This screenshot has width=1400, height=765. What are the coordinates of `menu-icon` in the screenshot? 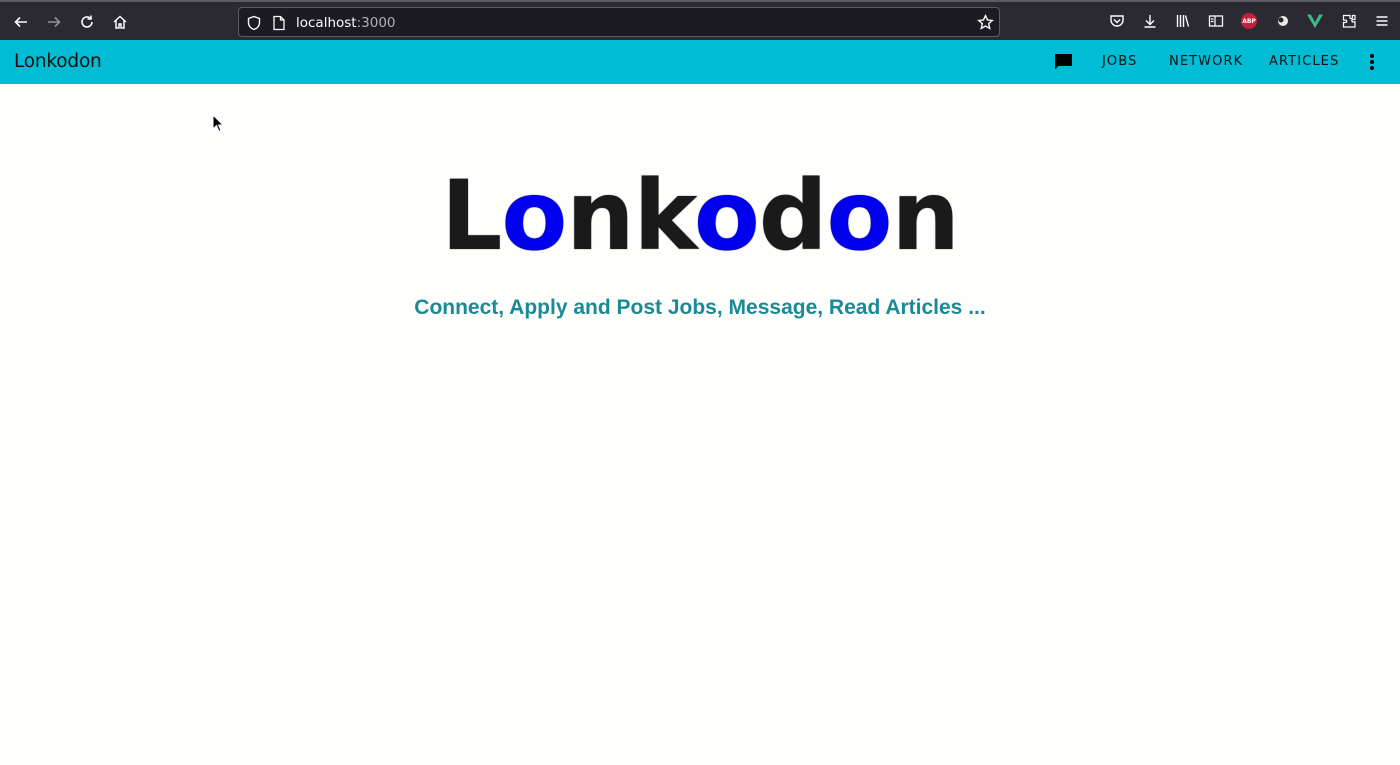 It's located at (1382, 21).